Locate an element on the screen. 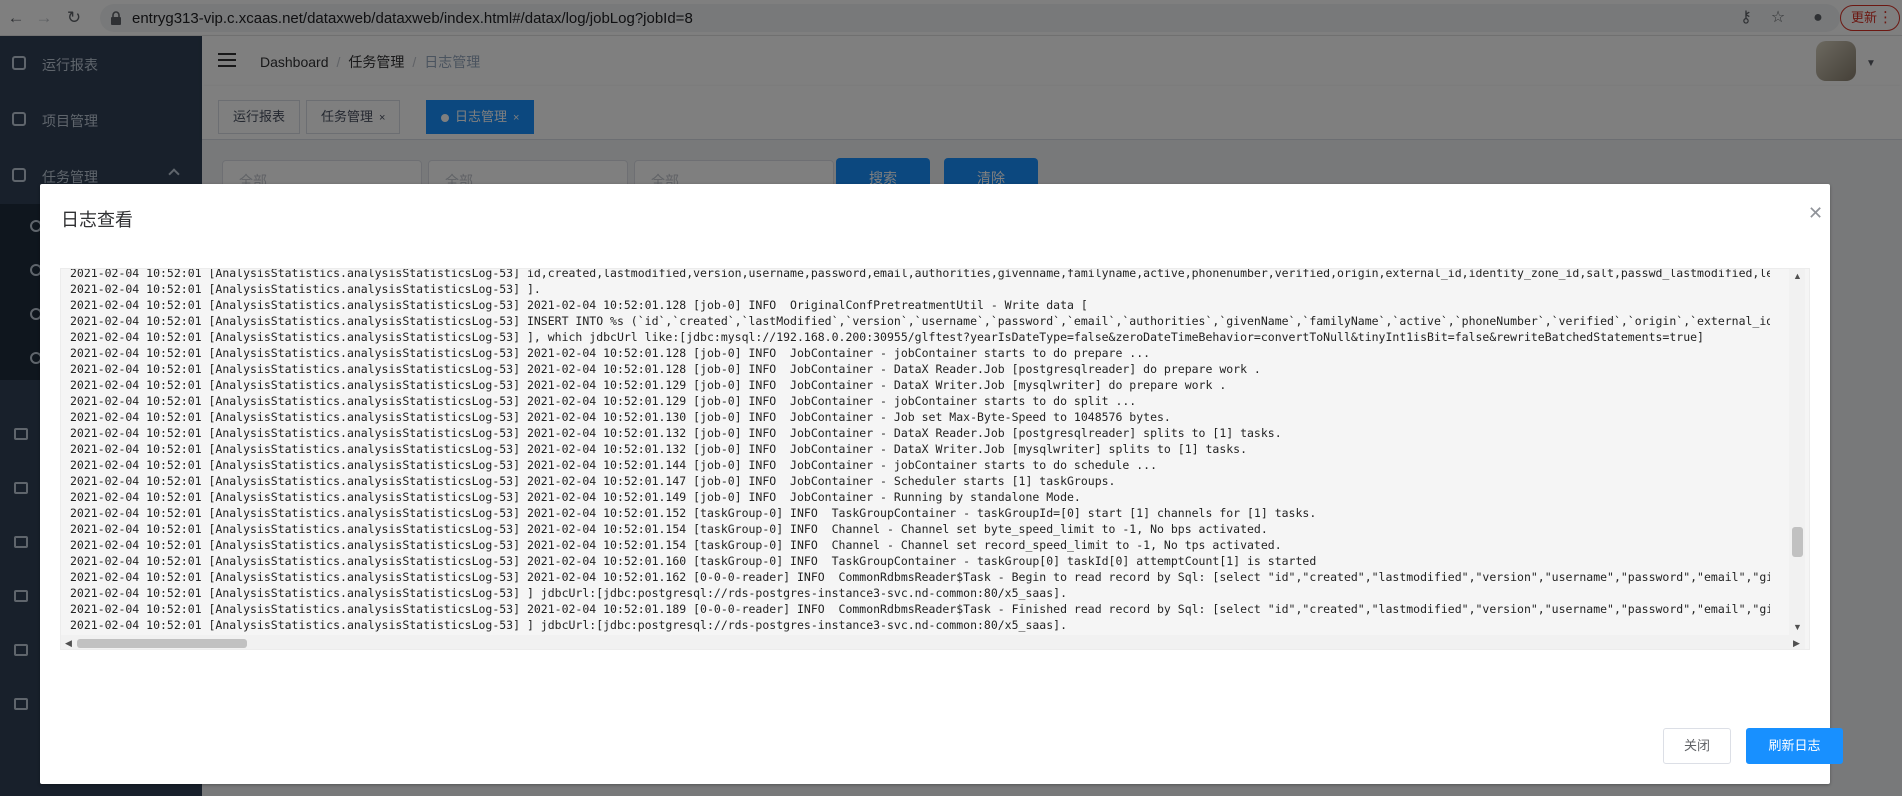 Image resolution: width=1902 pixels, height=796 pixels. refresh-log-button: 刷新日志 is located at coordinates (1794, 746).